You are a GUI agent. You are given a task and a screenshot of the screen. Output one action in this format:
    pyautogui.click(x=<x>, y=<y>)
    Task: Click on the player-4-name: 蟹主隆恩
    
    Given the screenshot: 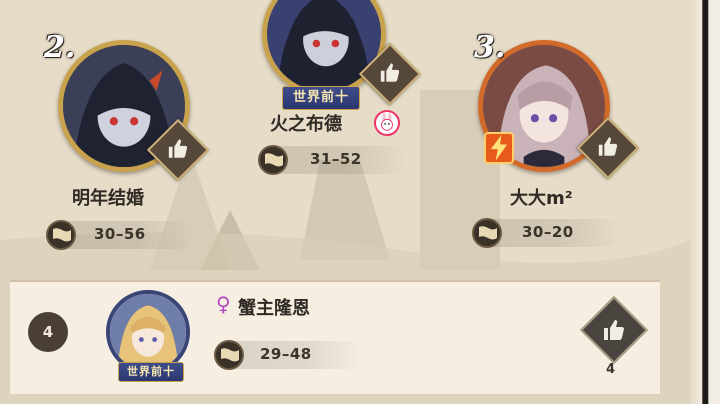 What is the action you would take?
    pyautogui.click(x=274, y=308)
    